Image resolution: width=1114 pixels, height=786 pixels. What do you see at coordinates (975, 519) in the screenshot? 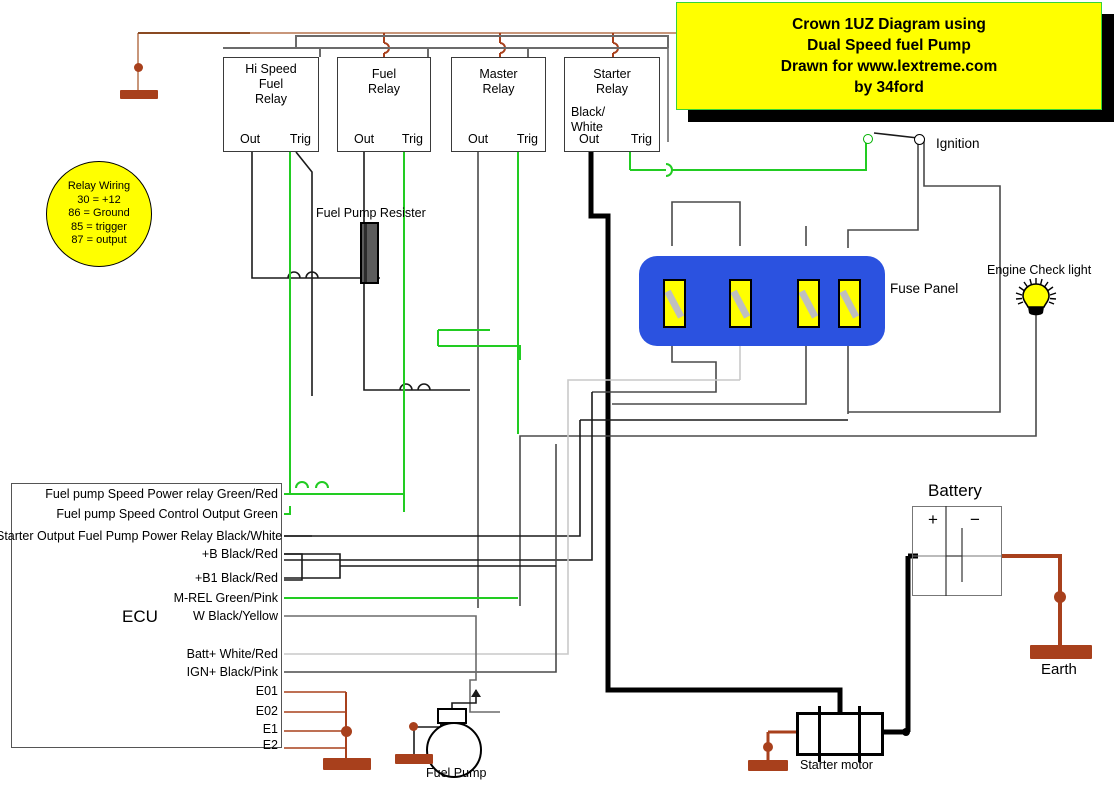
I see `battery-negative-terminal-label: −` at bounding box center [975, 519].